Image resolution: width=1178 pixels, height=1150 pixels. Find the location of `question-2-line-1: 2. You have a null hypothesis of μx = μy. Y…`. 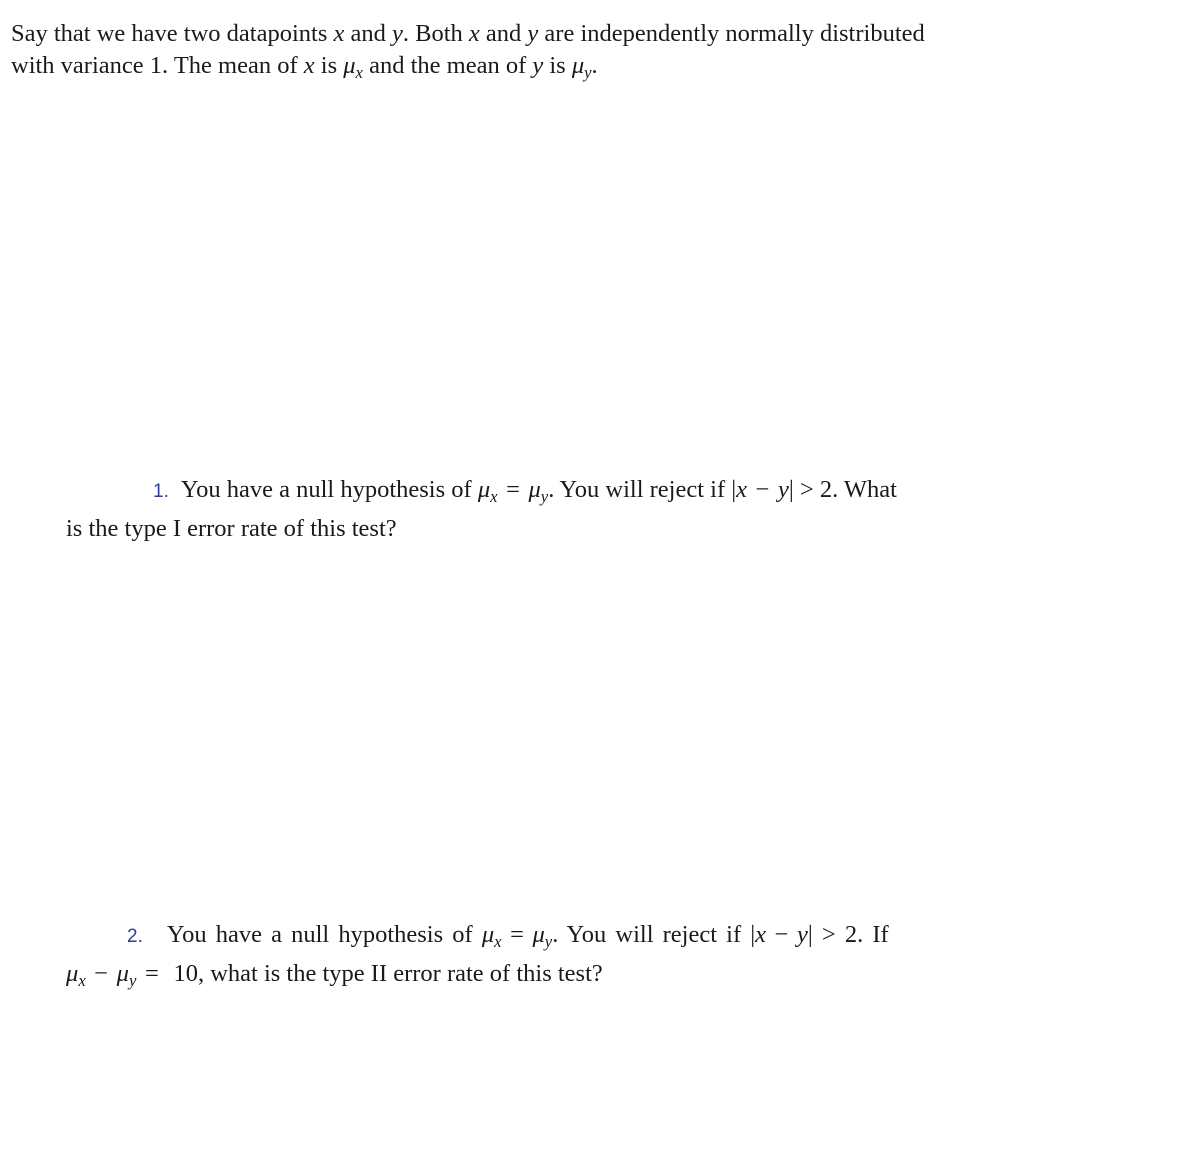

question-2-line-1: 2. You have a null hypothesis of μx = μy. Y… is located at coordinates (508, 936).